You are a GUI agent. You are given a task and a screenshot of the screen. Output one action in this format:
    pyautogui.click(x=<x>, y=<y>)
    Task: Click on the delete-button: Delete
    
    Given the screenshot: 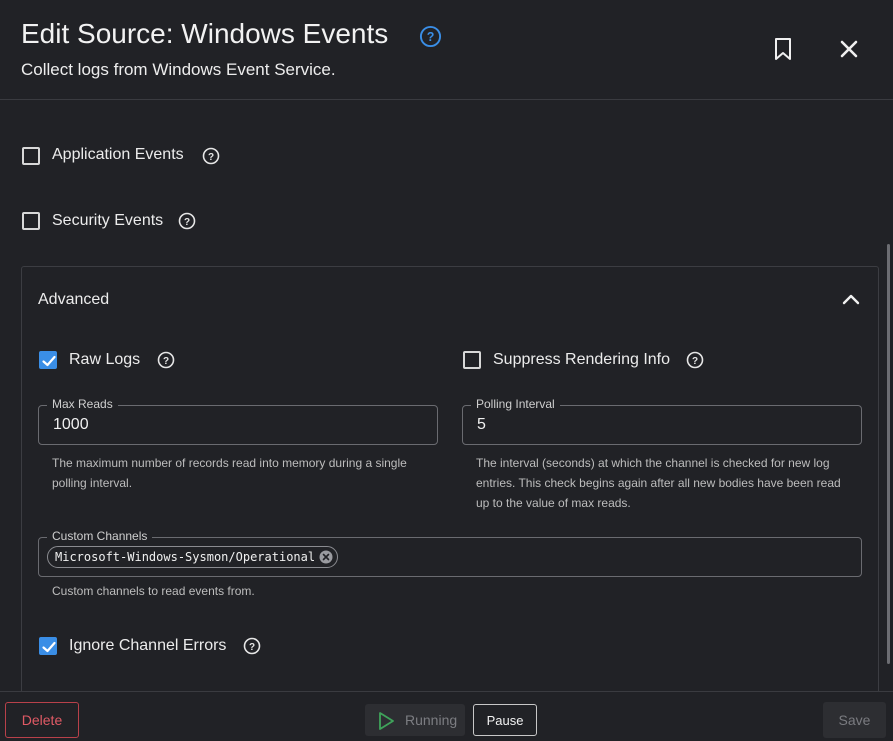 What is the action you would take?
    pyautogui.click(x=42, y=720)
    